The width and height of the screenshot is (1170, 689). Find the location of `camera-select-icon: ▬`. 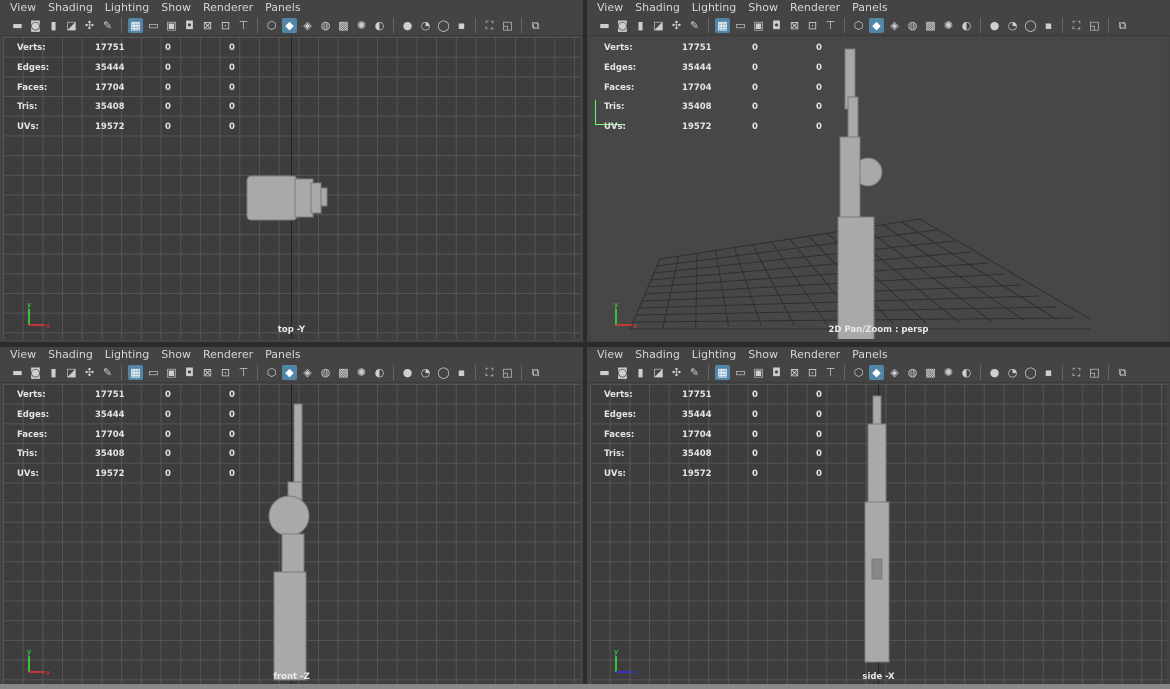

camera-select-icon: ▬ is located at coordinates (604, 25).